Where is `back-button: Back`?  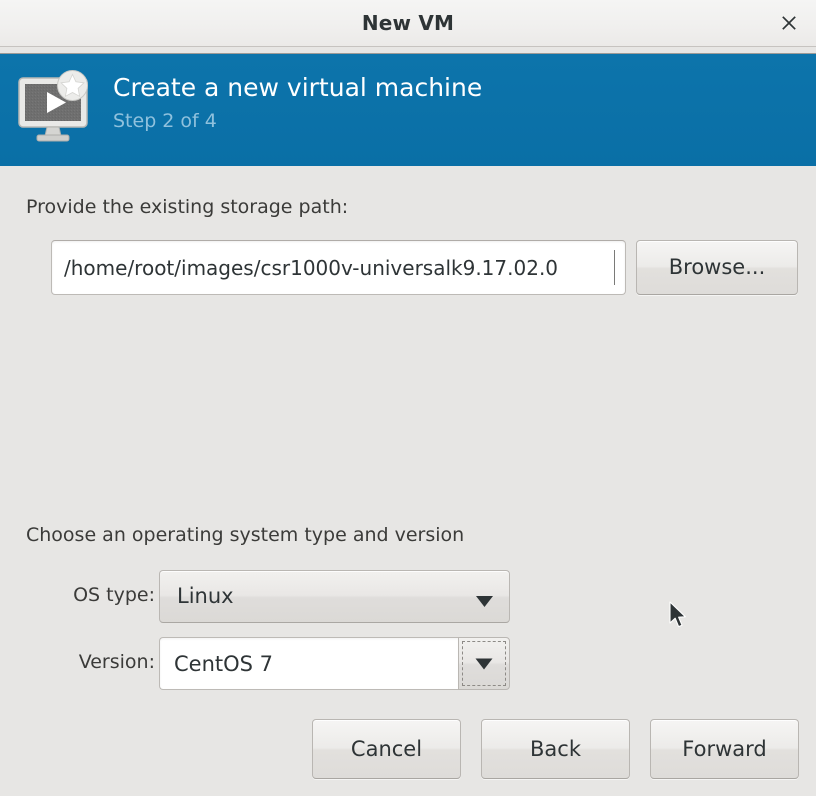
back-button: Back is located at coordinates (555, 749).